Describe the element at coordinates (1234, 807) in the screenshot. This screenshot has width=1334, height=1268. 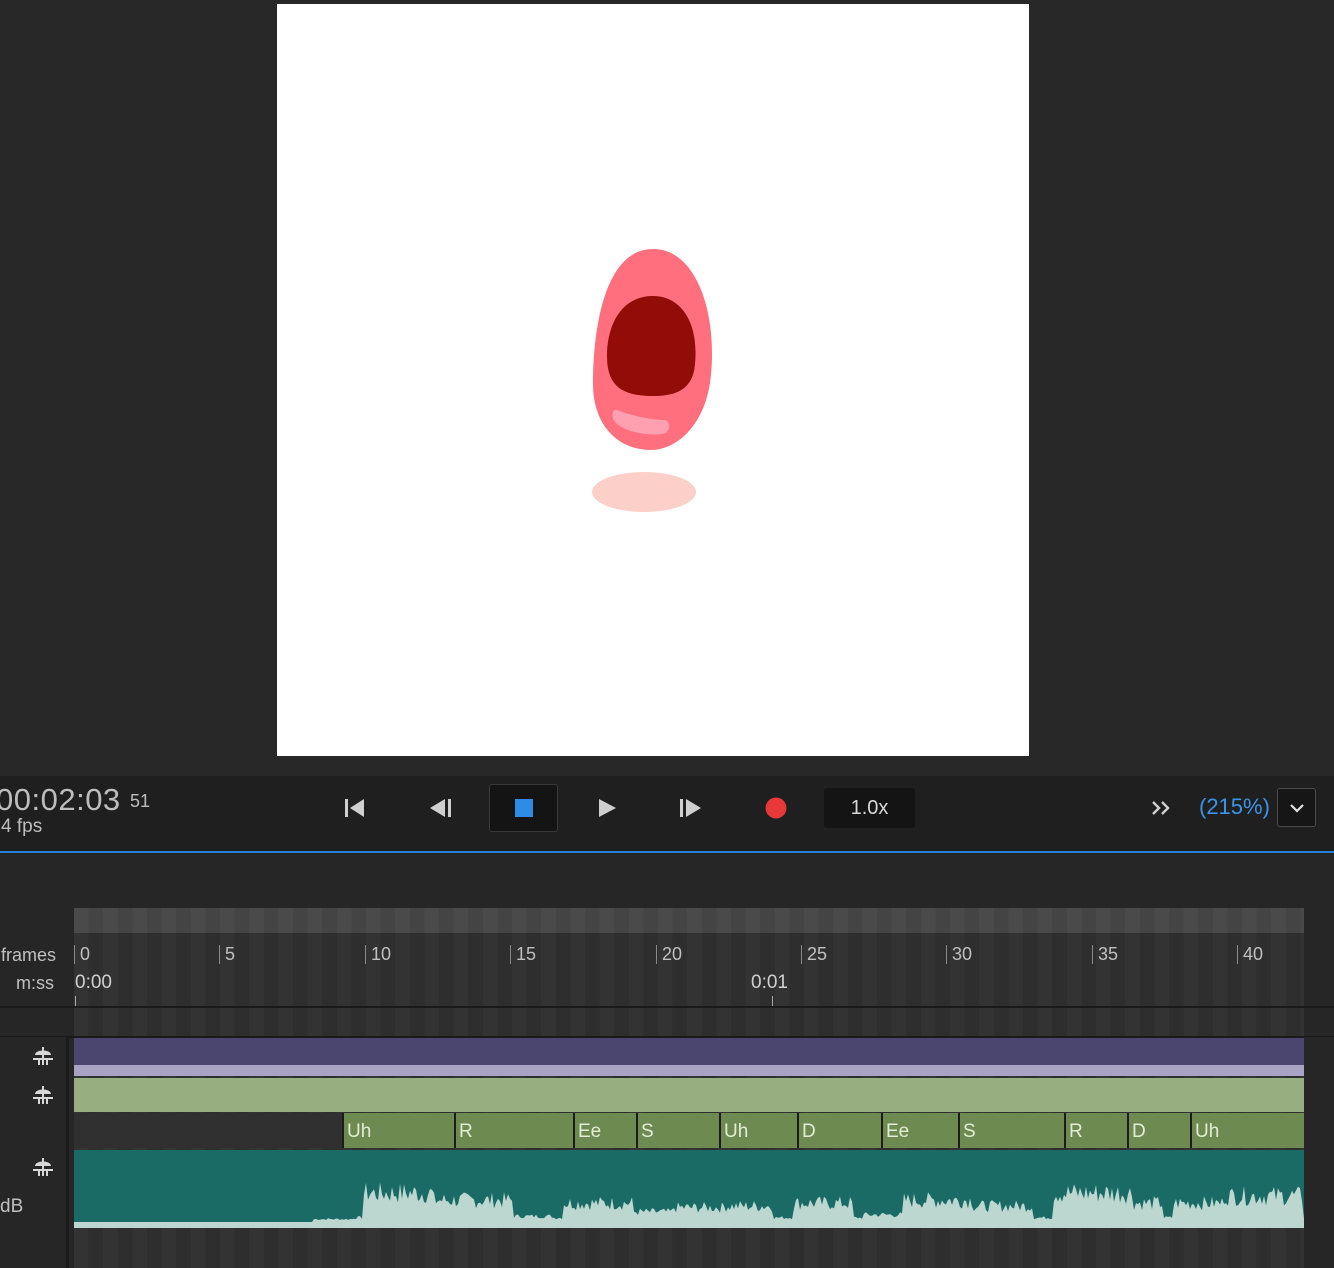
I see `zoom-level: (215%)` at that location.